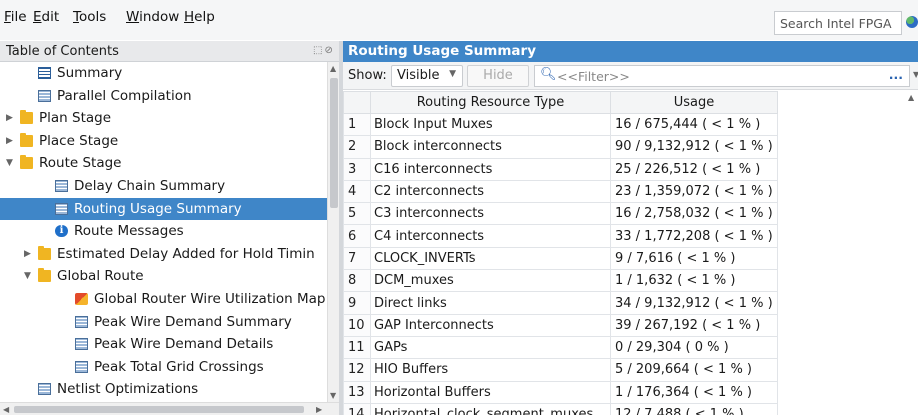  What do you see at coordinates (334, 143) in the screenshot?
I see `toc-scroll-thumb` at bounding box center [334, 143].